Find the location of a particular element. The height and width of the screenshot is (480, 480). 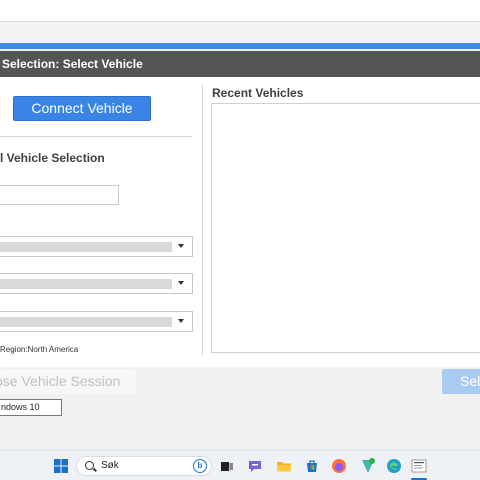

dialog-title: e Selection: Select Vehicle is located at coordinates (240, 64).